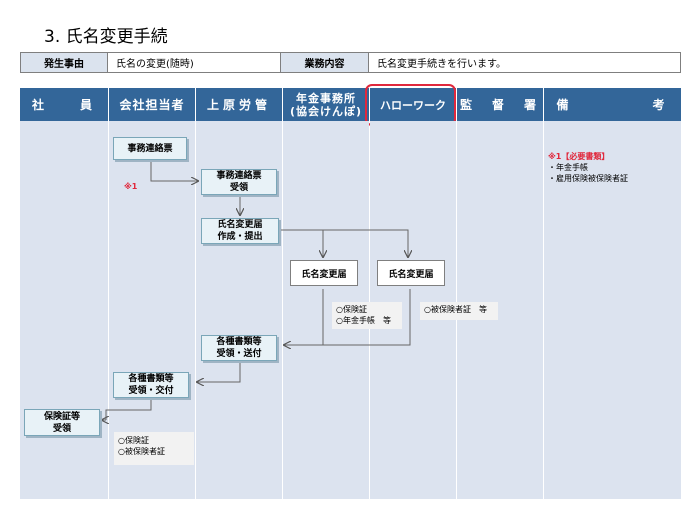  Describe the element at coordinates (411, 273) in the screenshot. I see `hellowork-doc: 氏名変更届` at that location.